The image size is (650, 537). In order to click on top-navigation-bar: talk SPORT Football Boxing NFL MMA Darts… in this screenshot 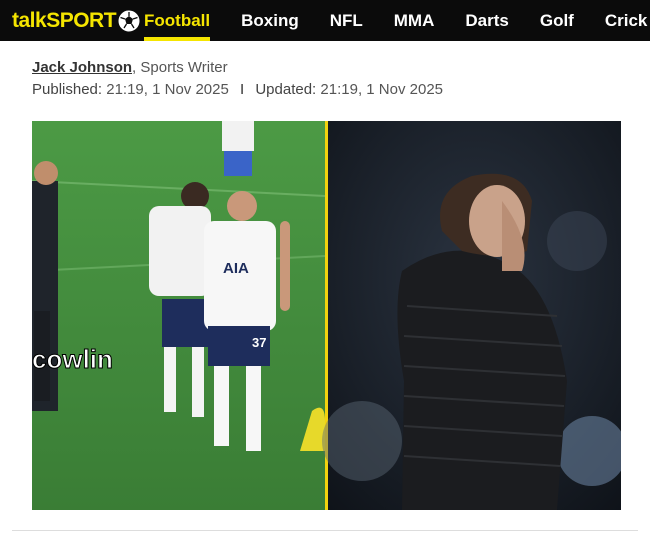, I will do `click(325, 20)`.